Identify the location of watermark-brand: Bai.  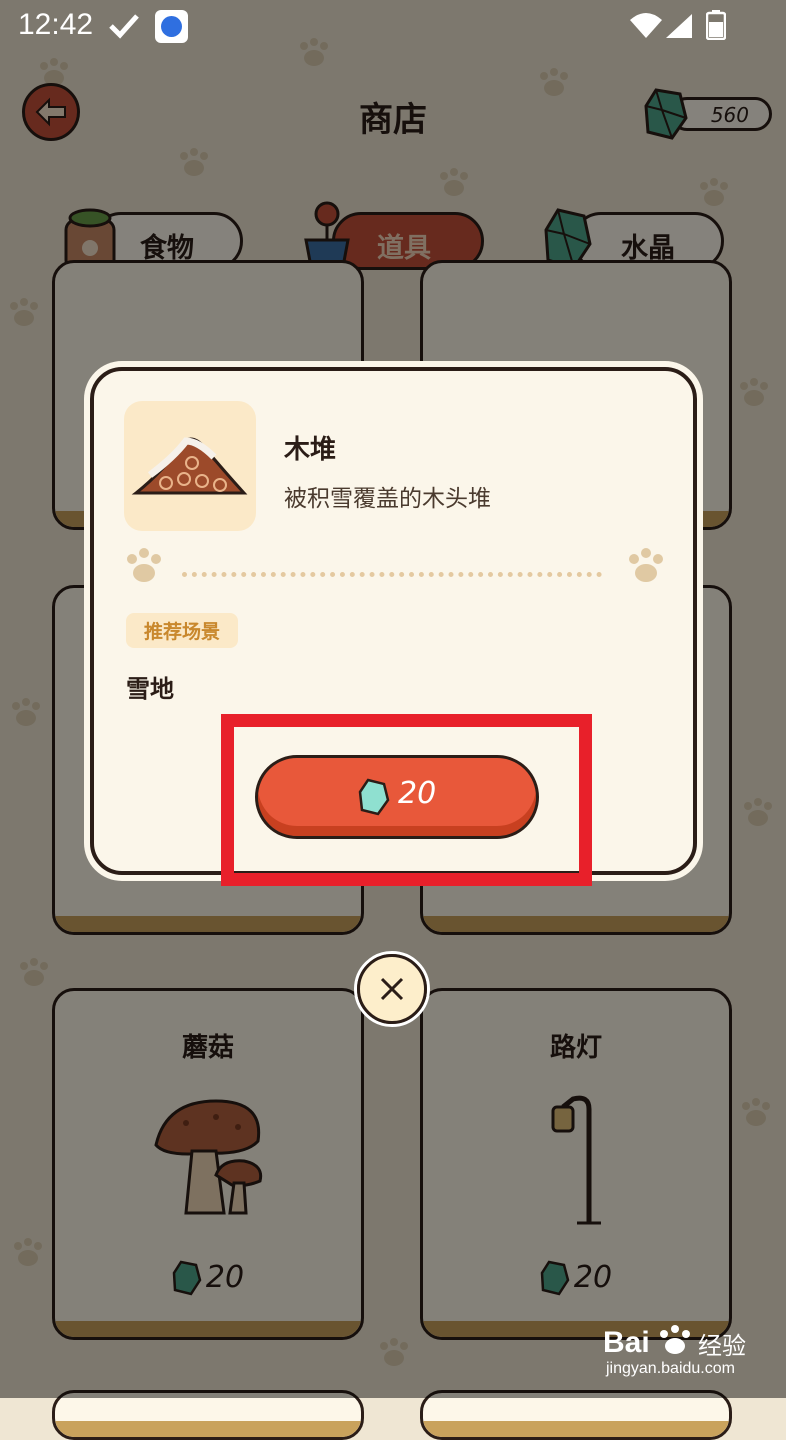
(626, 1342).